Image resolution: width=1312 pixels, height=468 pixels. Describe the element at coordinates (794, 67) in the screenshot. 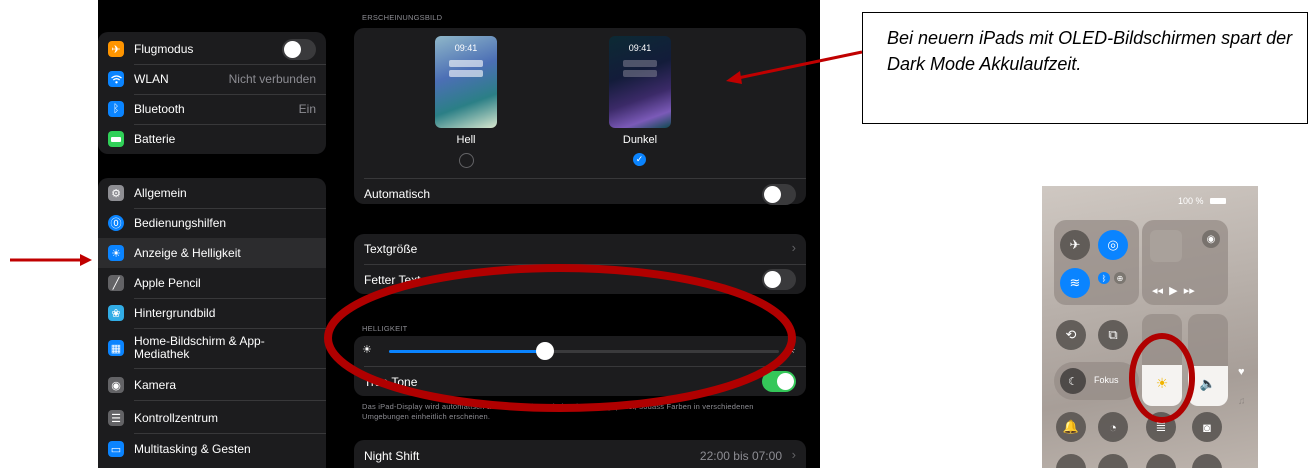

I see `arrow-to-dark-preview` at that location.